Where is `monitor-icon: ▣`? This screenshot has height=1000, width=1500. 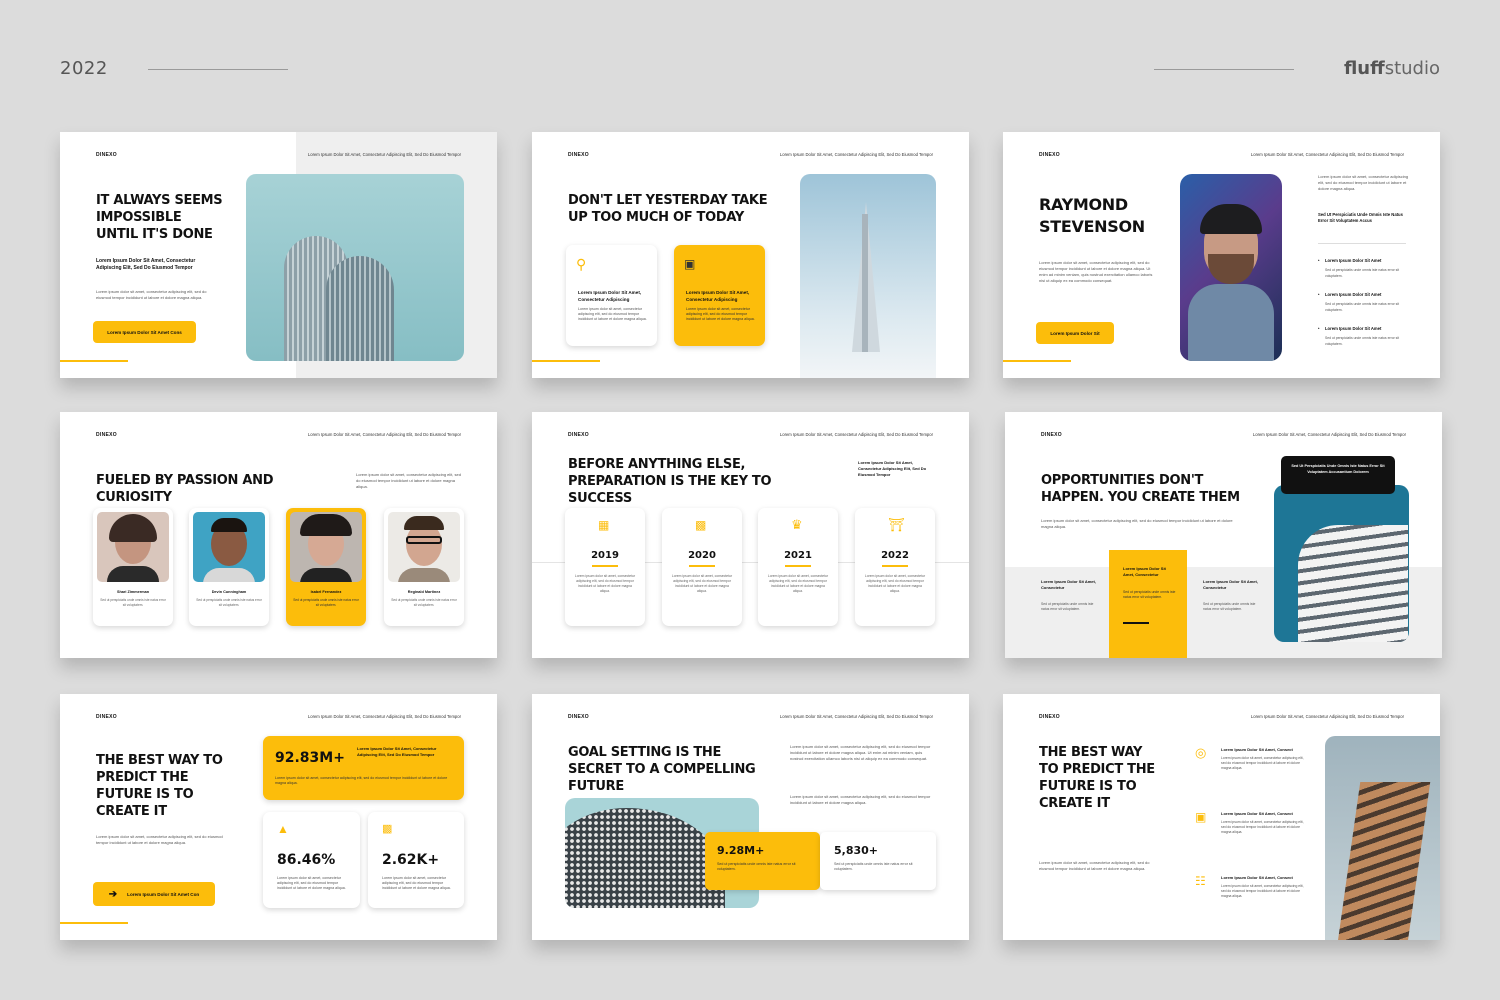 monitor-icon: ▣ is located at coordinates (1201, 817).